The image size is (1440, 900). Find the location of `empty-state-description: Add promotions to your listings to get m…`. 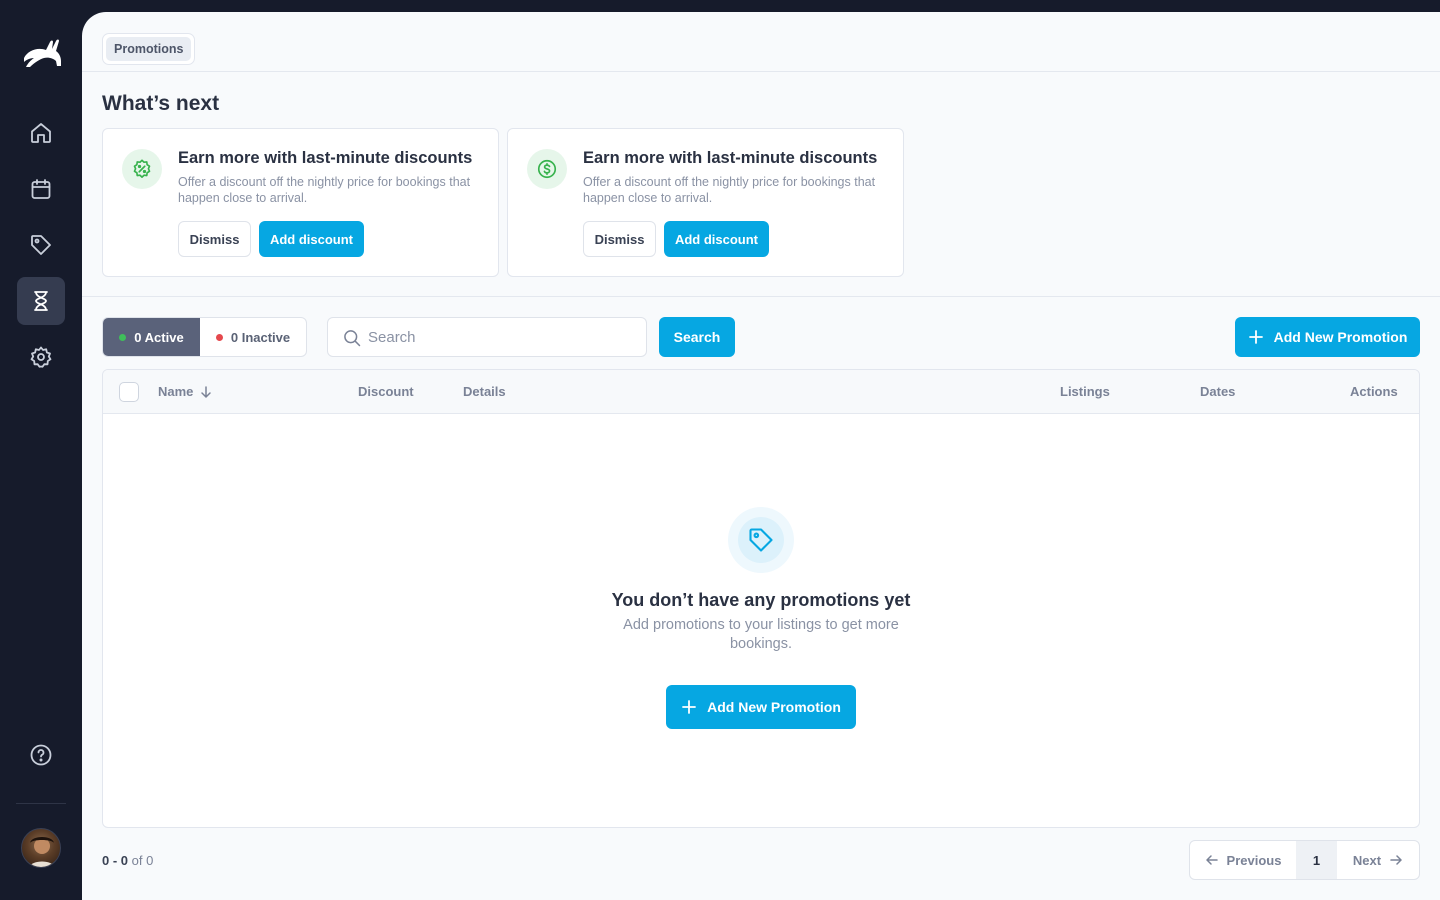

empty-state-description: Add promotions to your listings to get m… is located at coordinates (761, 634).